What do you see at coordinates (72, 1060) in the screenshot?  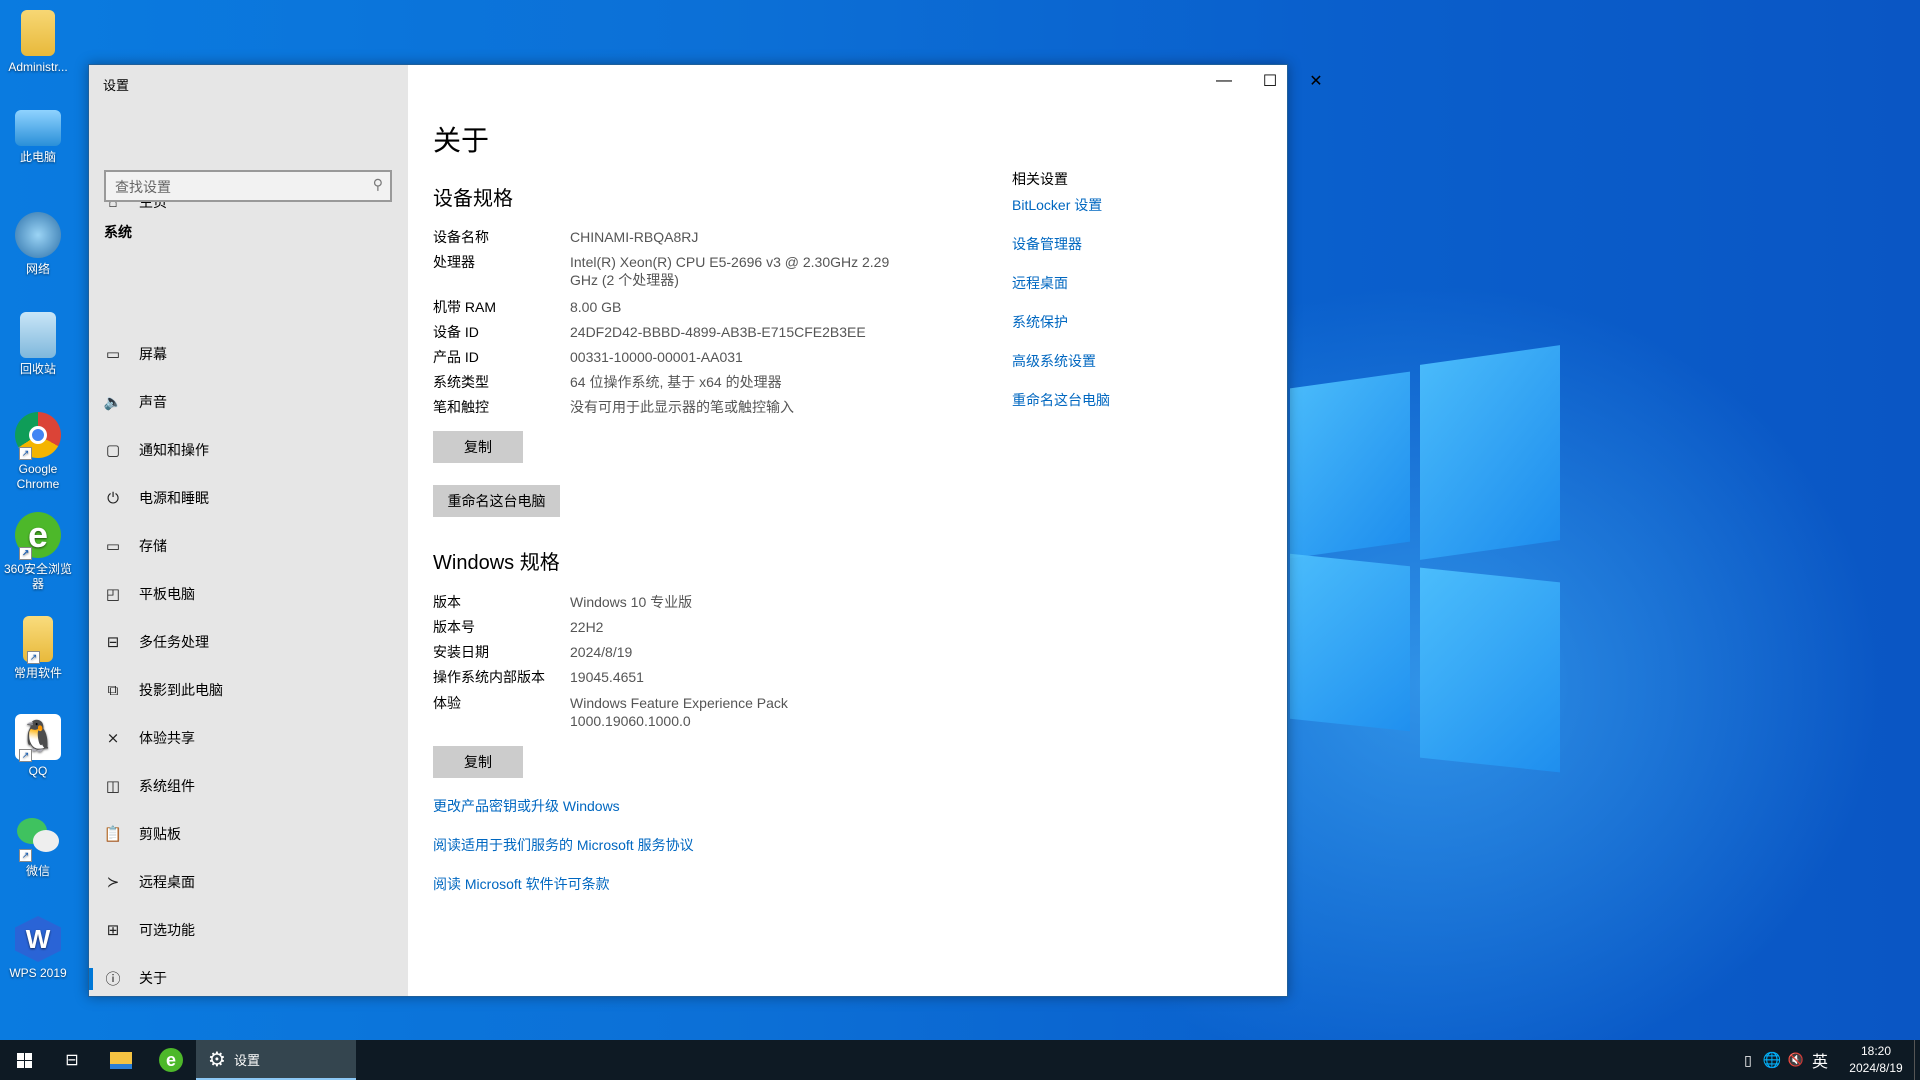 I see `task-view-button: ⊟` at bounding box center [72, 1060].